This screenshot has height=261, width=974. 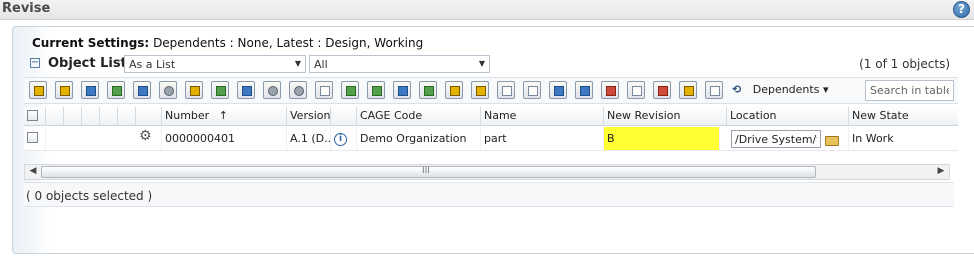 What do you see at coordinates (38, 90) in the screenshot?
I see `settings-icon` at bounding box center [38, 90].